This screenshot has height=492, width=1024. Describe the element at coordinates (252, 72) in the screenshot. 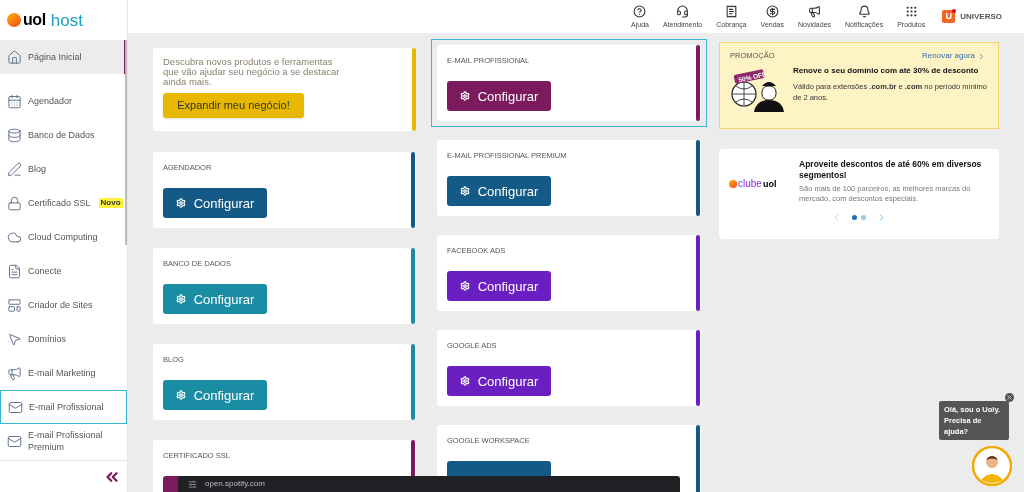

I see `intro-text: Descubra novos produtos e ferramentas que vão ajudar seu negócio a se destacar ainda mais.` at that location.